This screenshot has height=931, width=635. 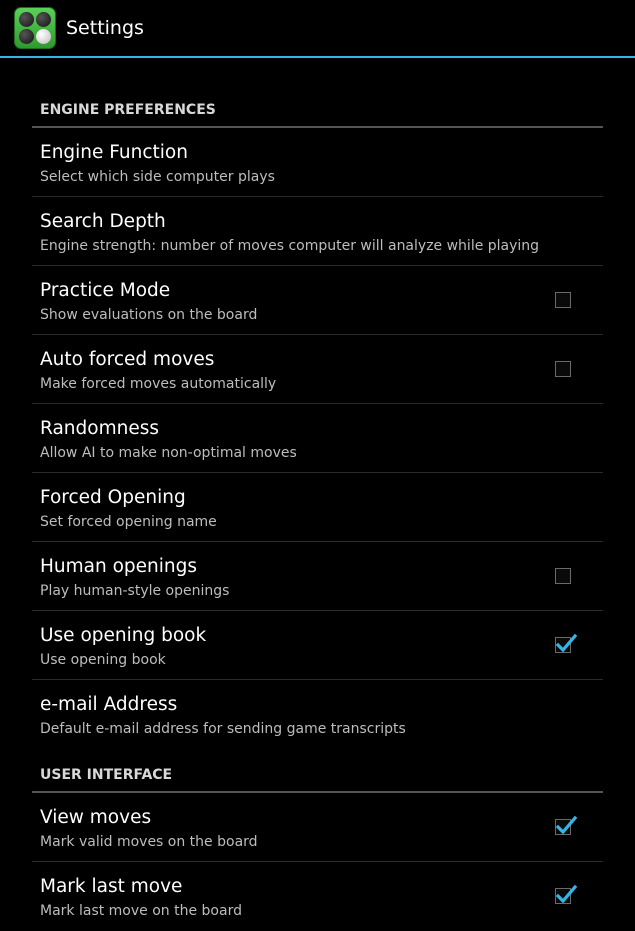 I want to click on pref-summary: Set forced opening name, so click(x=128, y=522).